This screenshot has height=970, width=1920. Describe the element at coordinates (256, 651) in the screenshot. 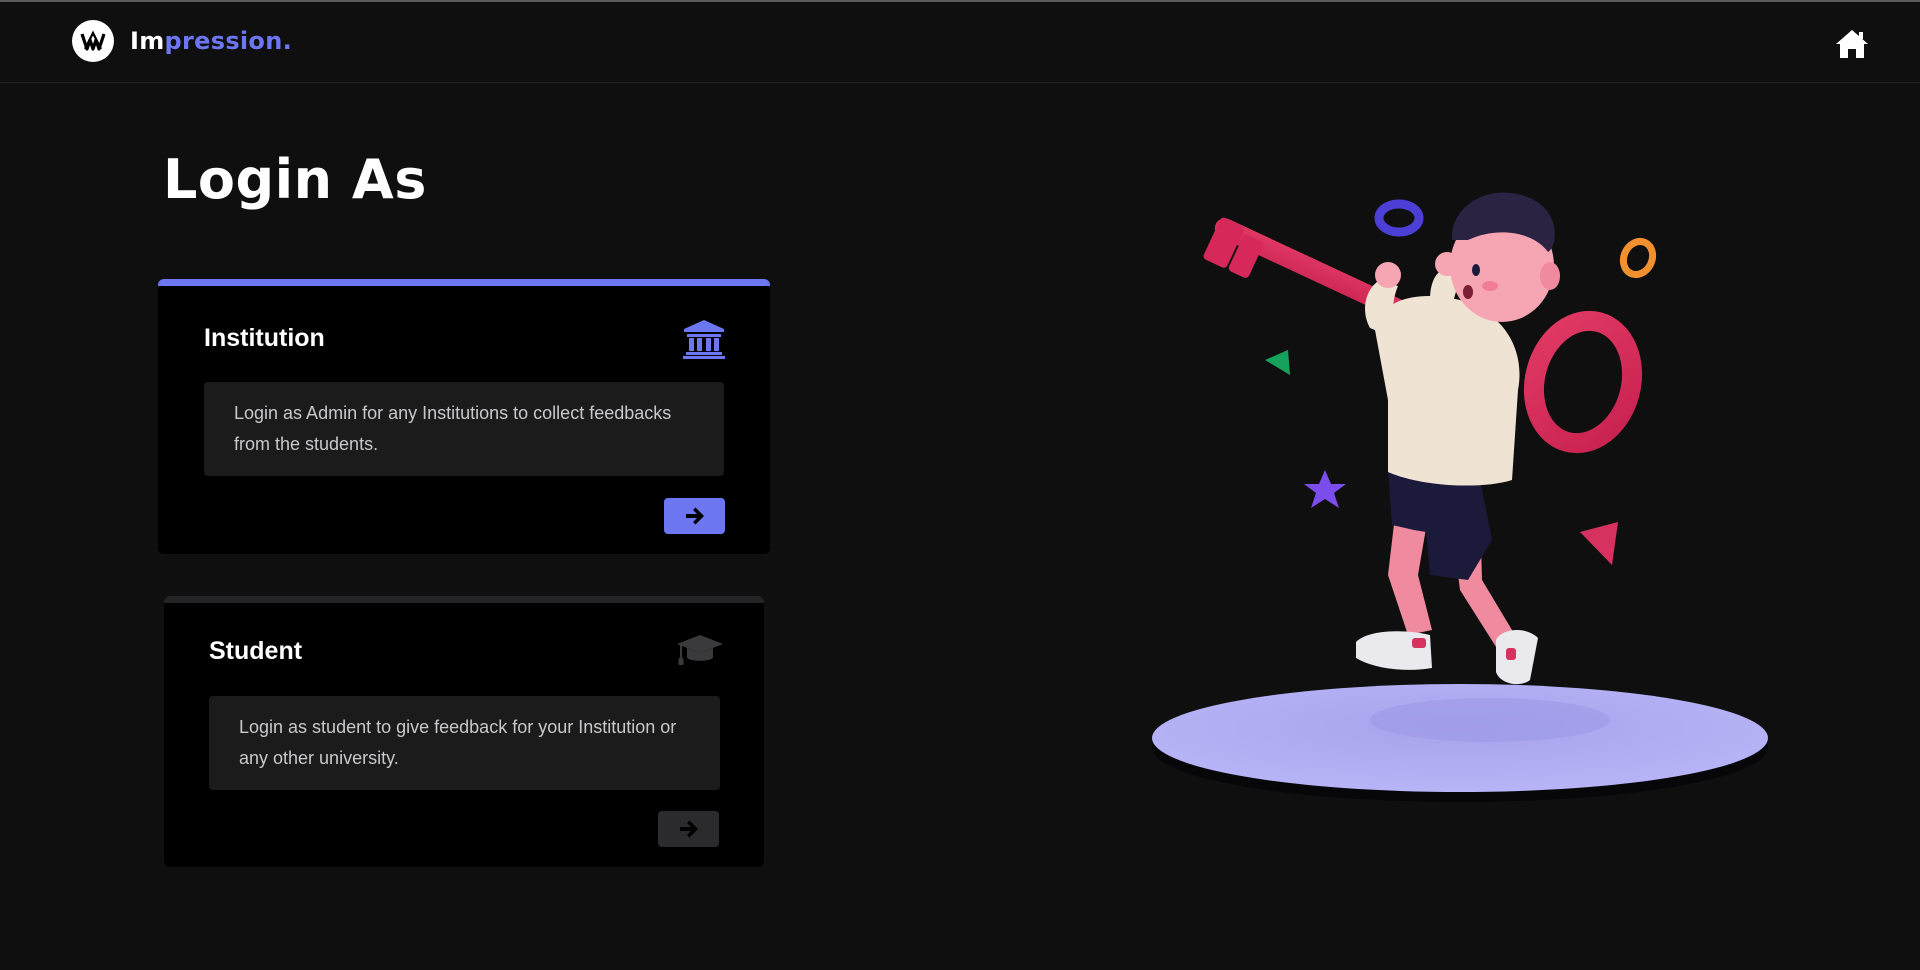

I see `student-card-title: Student` at that location.